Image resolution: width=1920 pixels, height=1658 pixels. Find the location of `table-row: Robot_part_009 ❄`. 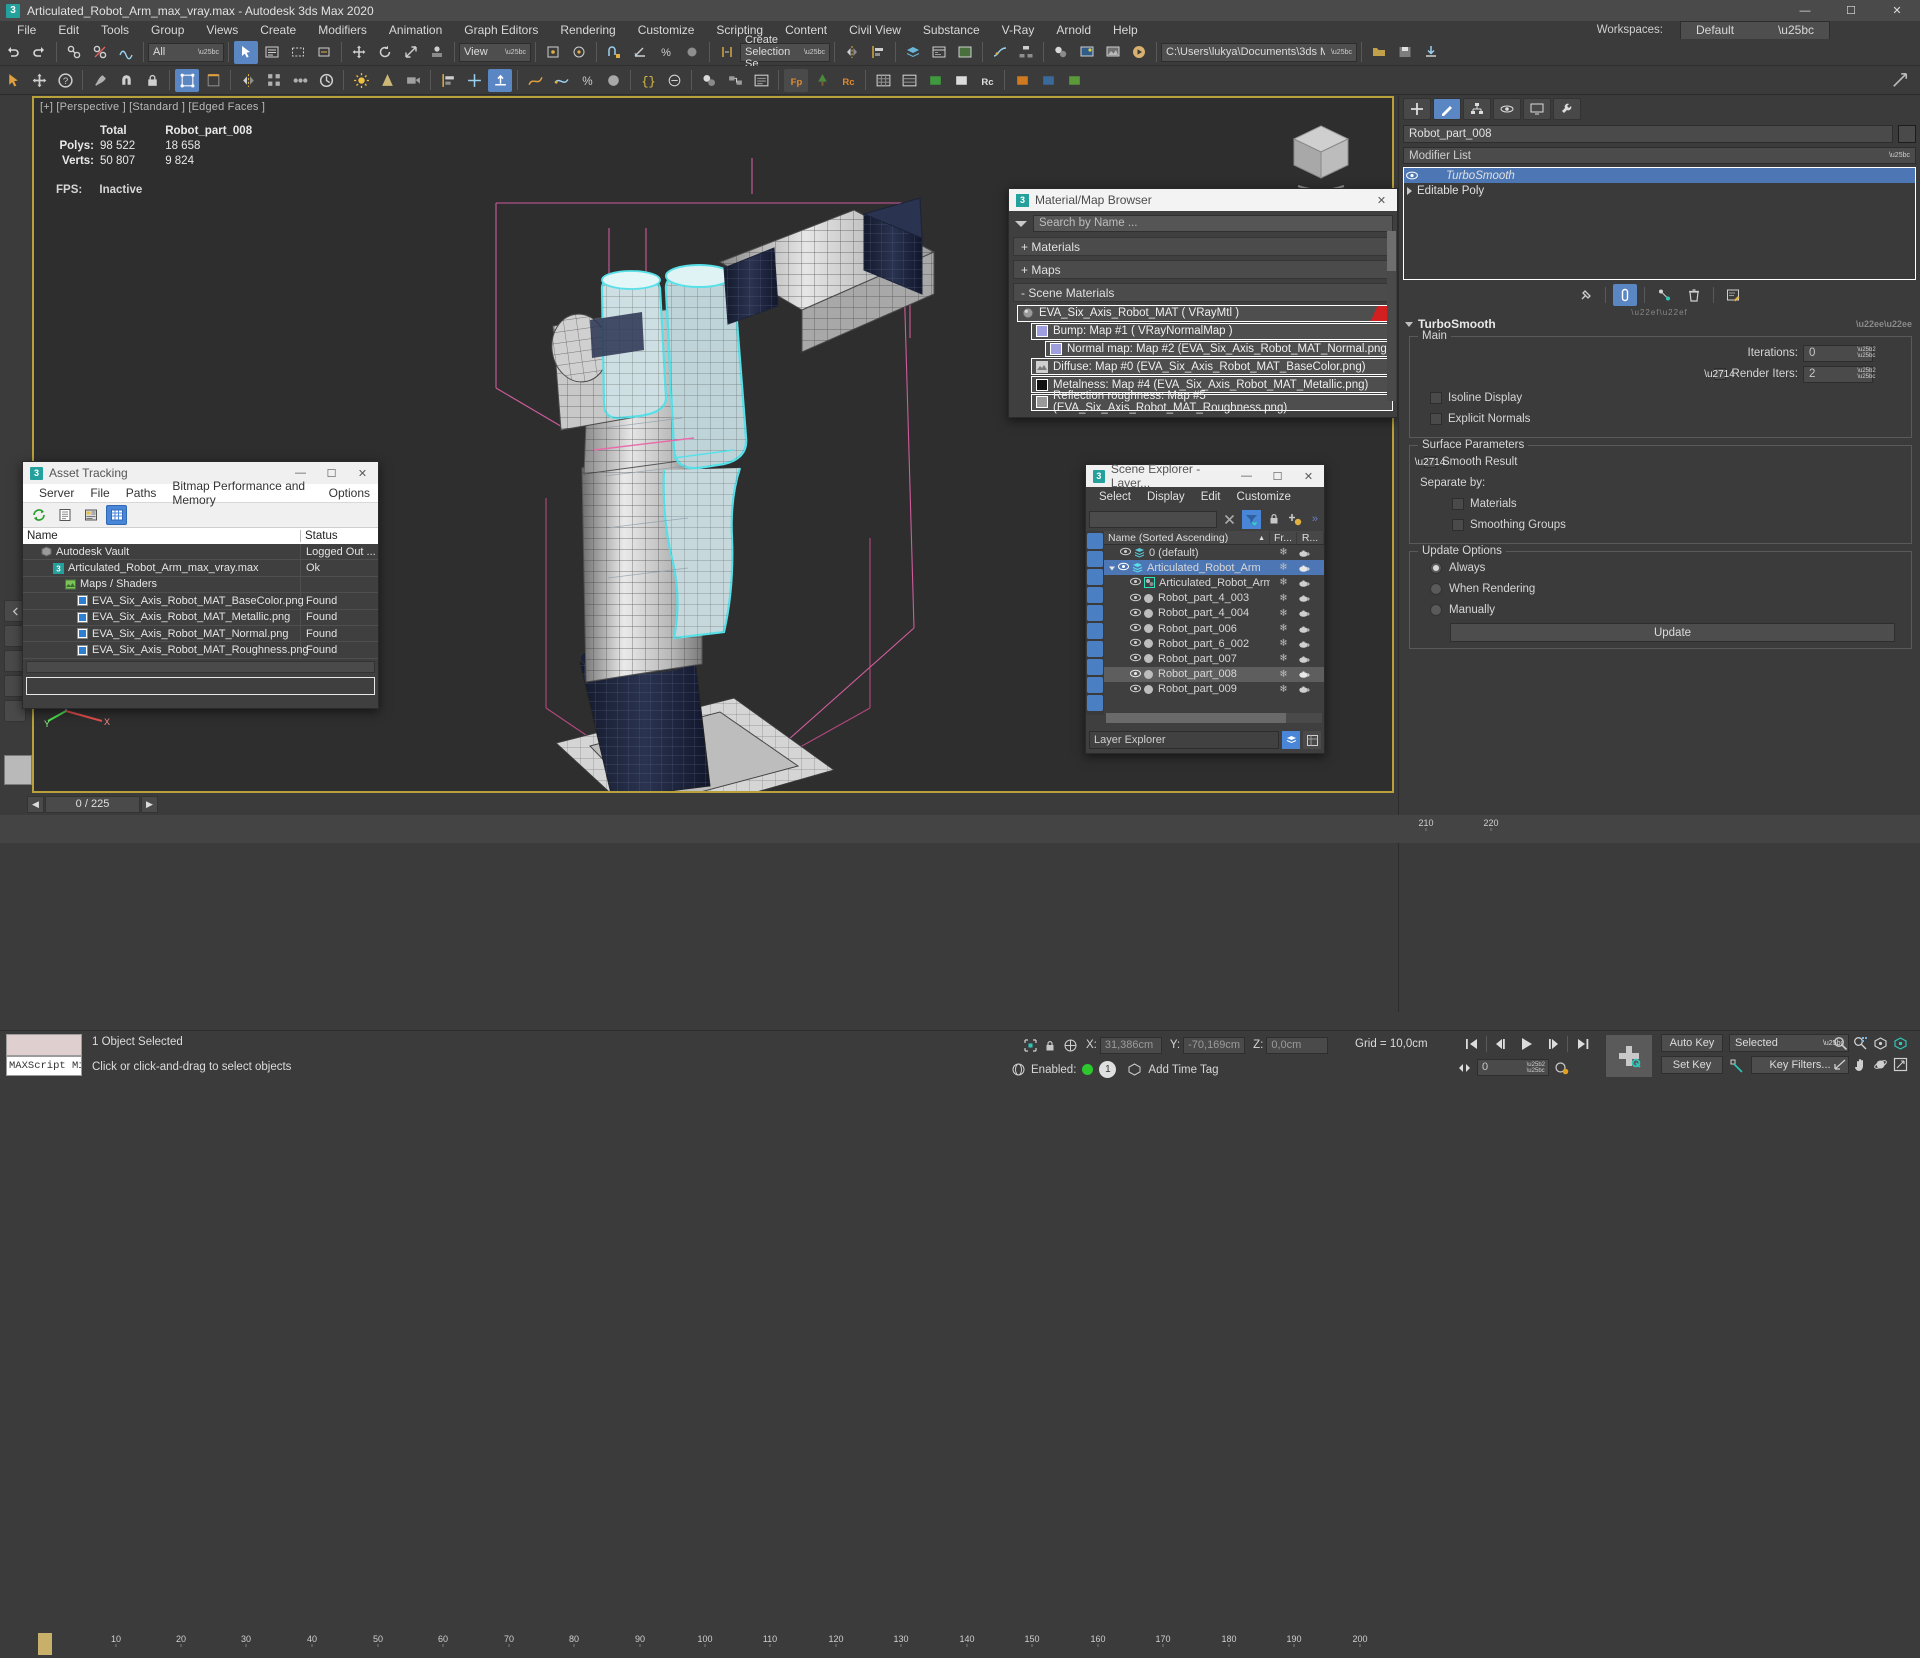

table-row: Robot_part_009 ❄ is located at coordinates (1214, 689).